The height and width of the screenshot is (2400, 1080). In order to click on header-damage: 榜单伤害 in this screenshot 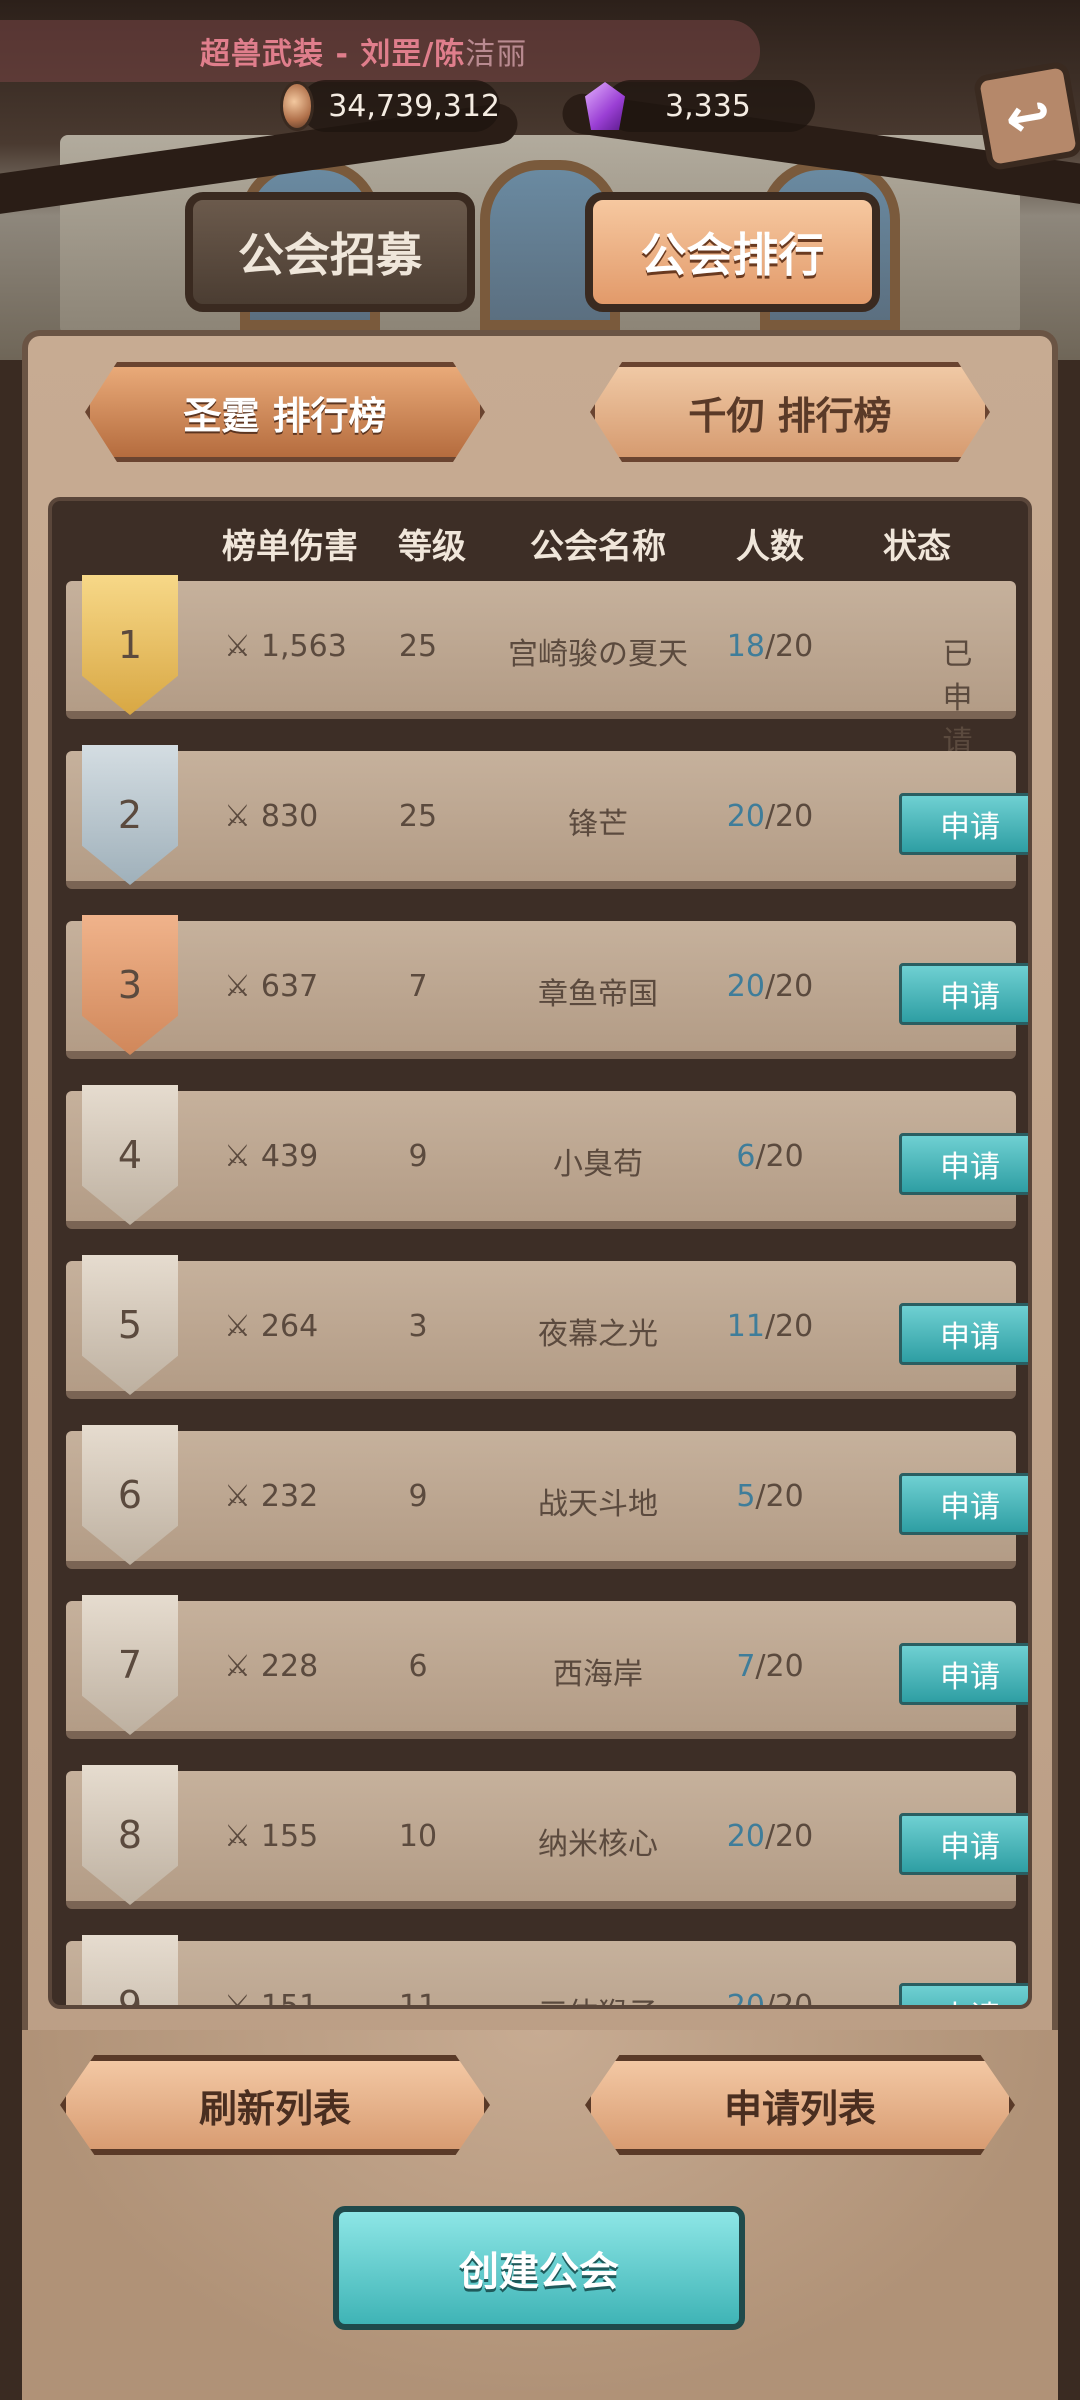, I will do `click(290, 547)`.